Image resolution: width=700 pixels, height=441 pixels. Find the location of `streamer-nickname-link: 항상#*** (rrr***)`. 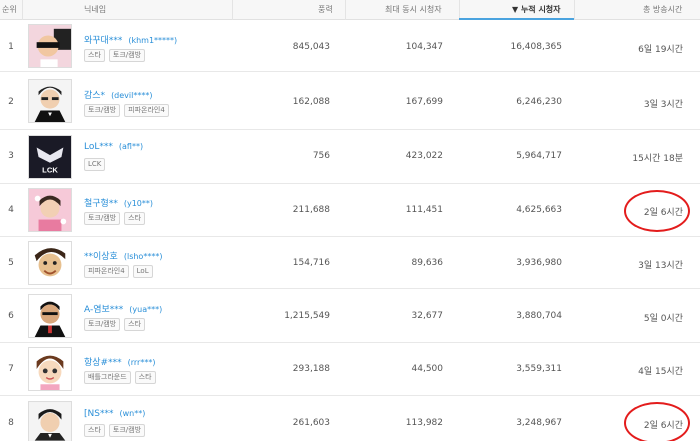

streamer-nickname-link: 항상#*** (rrr***) is located at coordinates (119, 361).